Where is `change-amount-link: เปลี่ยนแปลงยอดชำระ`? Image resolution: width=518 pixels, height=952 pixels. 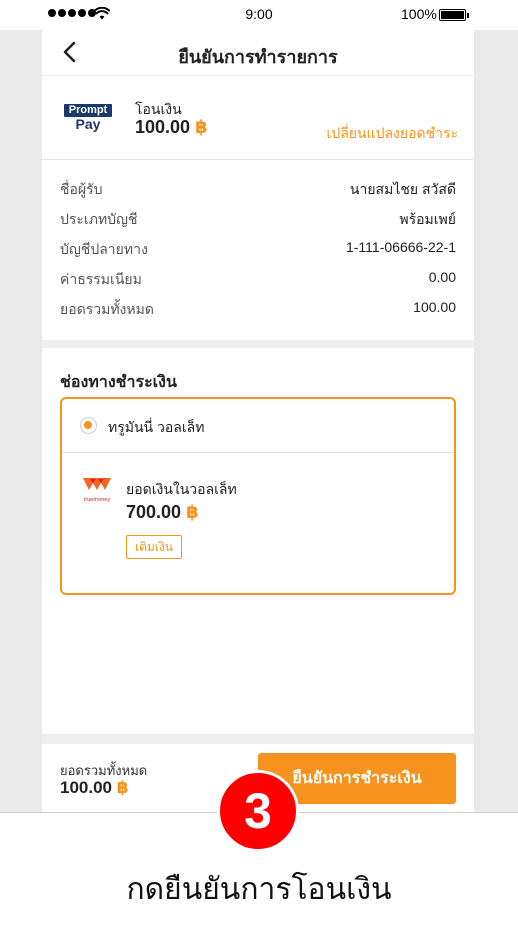 change-amount-link: เปลี่ยนแปลงยอดชำระ is located at coordinates (392, 134).